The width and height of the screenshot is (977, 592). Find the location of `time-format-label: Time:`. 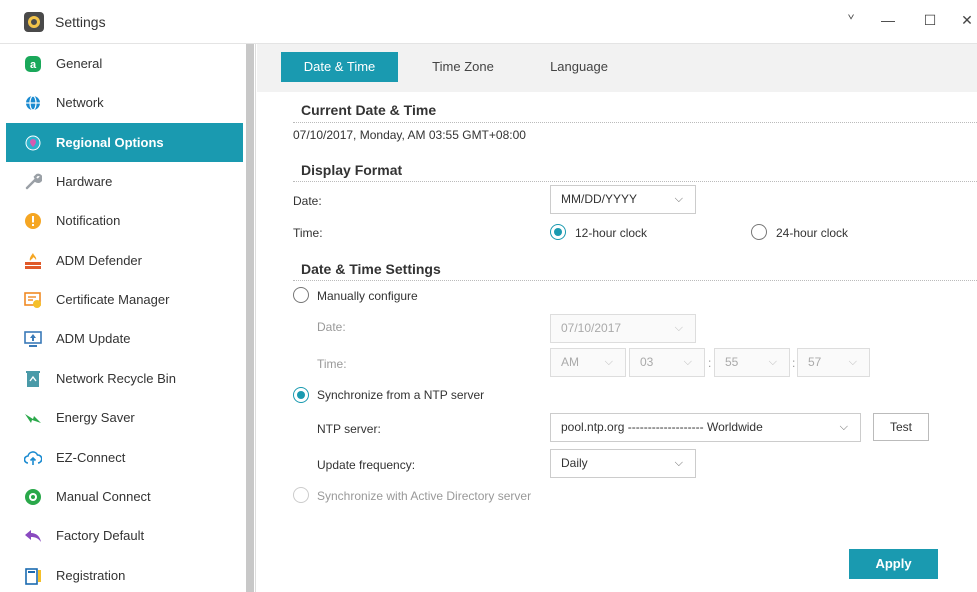

time-format-label: Time: is located at coordinates (308, 233).